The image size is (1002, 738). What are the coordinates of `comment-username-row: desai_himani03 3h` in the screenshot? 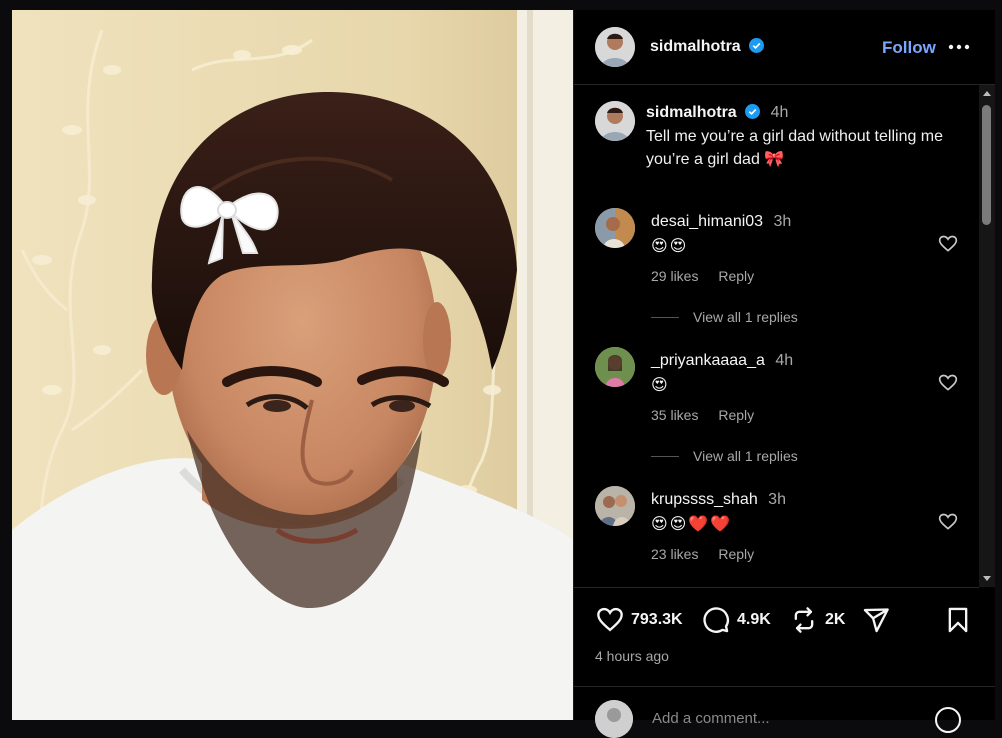 It's located at (721, 222).